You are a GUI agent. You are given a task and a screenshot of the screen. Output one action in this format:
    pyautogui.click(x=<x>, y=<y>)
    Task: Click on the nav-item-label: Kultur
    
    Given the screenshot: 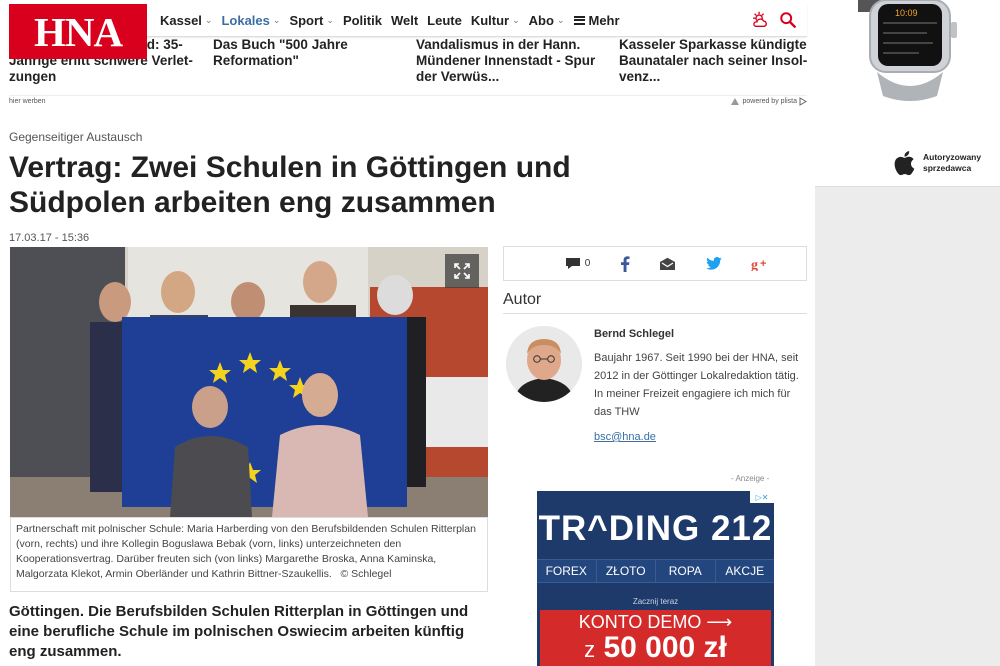 What is the action you would take?
    pyautogui.click(x=490, y=20)
    